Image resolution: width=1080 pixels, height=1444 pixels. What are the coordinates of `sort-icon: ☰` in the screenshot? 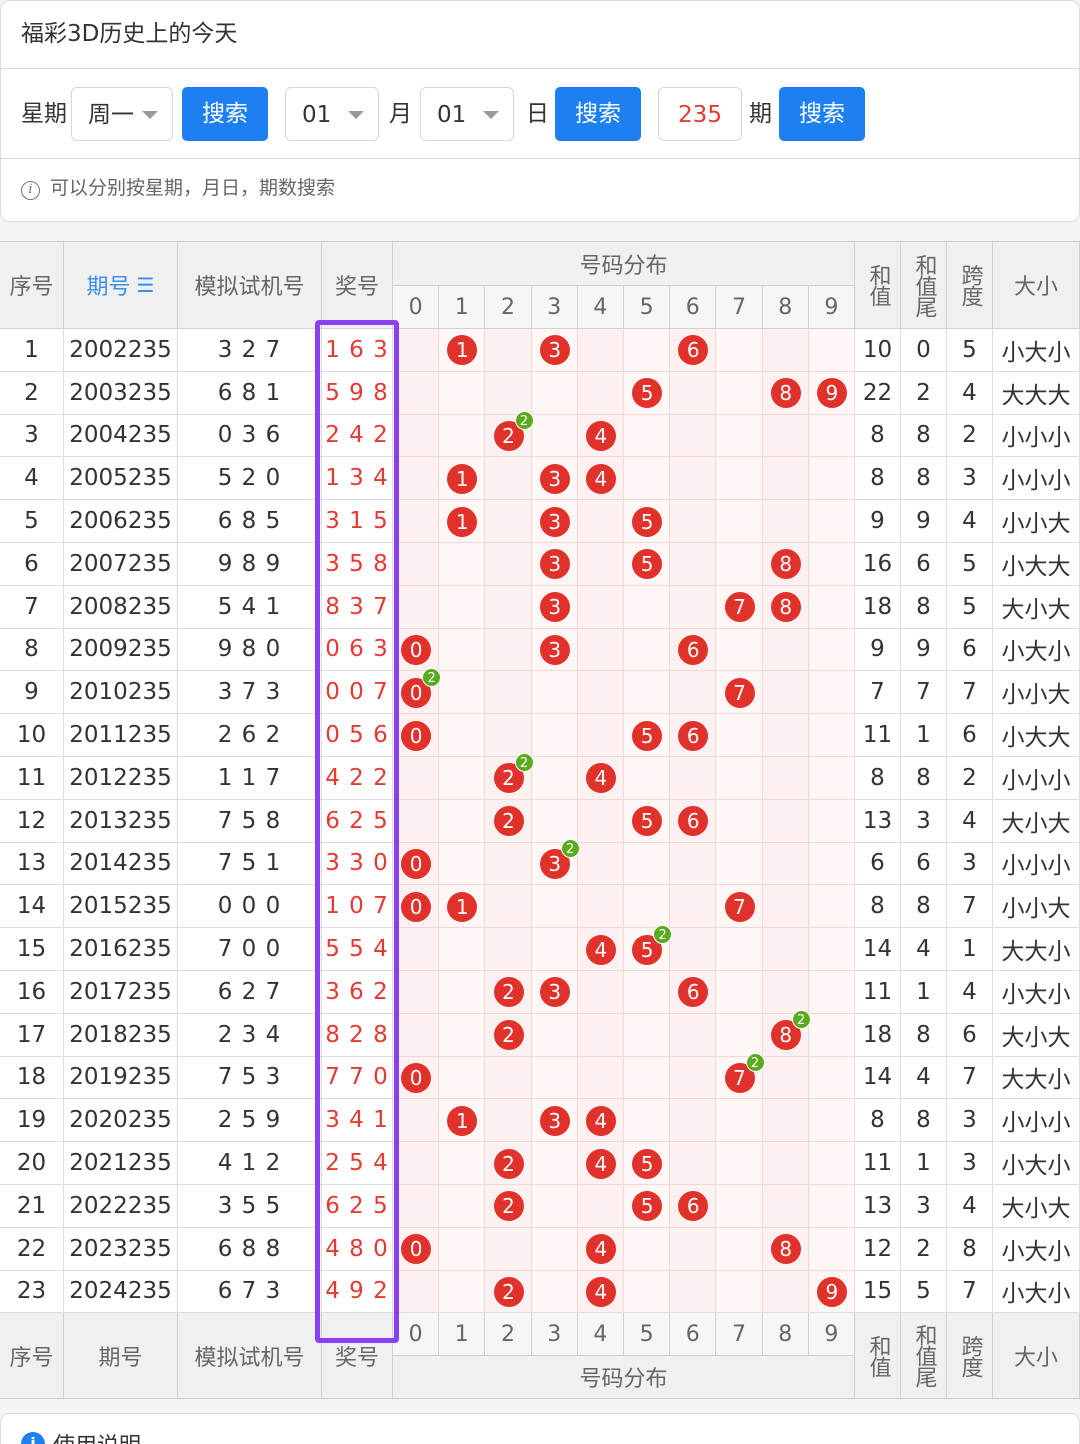 It's located at (146, 285).